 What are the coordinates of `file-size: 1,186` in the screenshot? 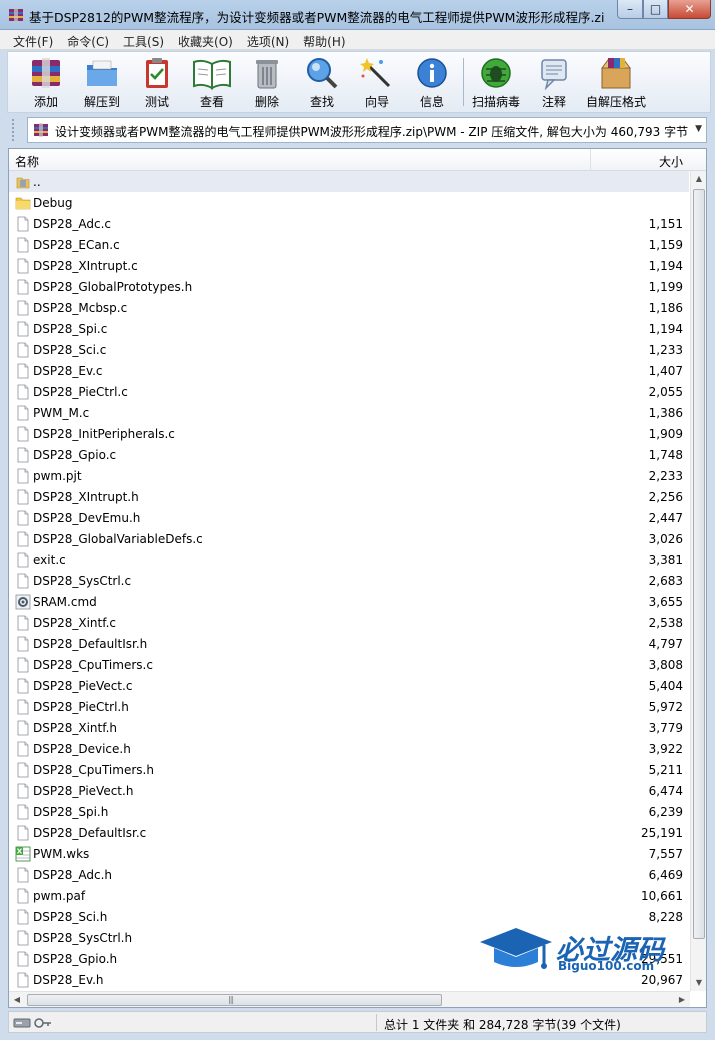 It's located at (665, 308).